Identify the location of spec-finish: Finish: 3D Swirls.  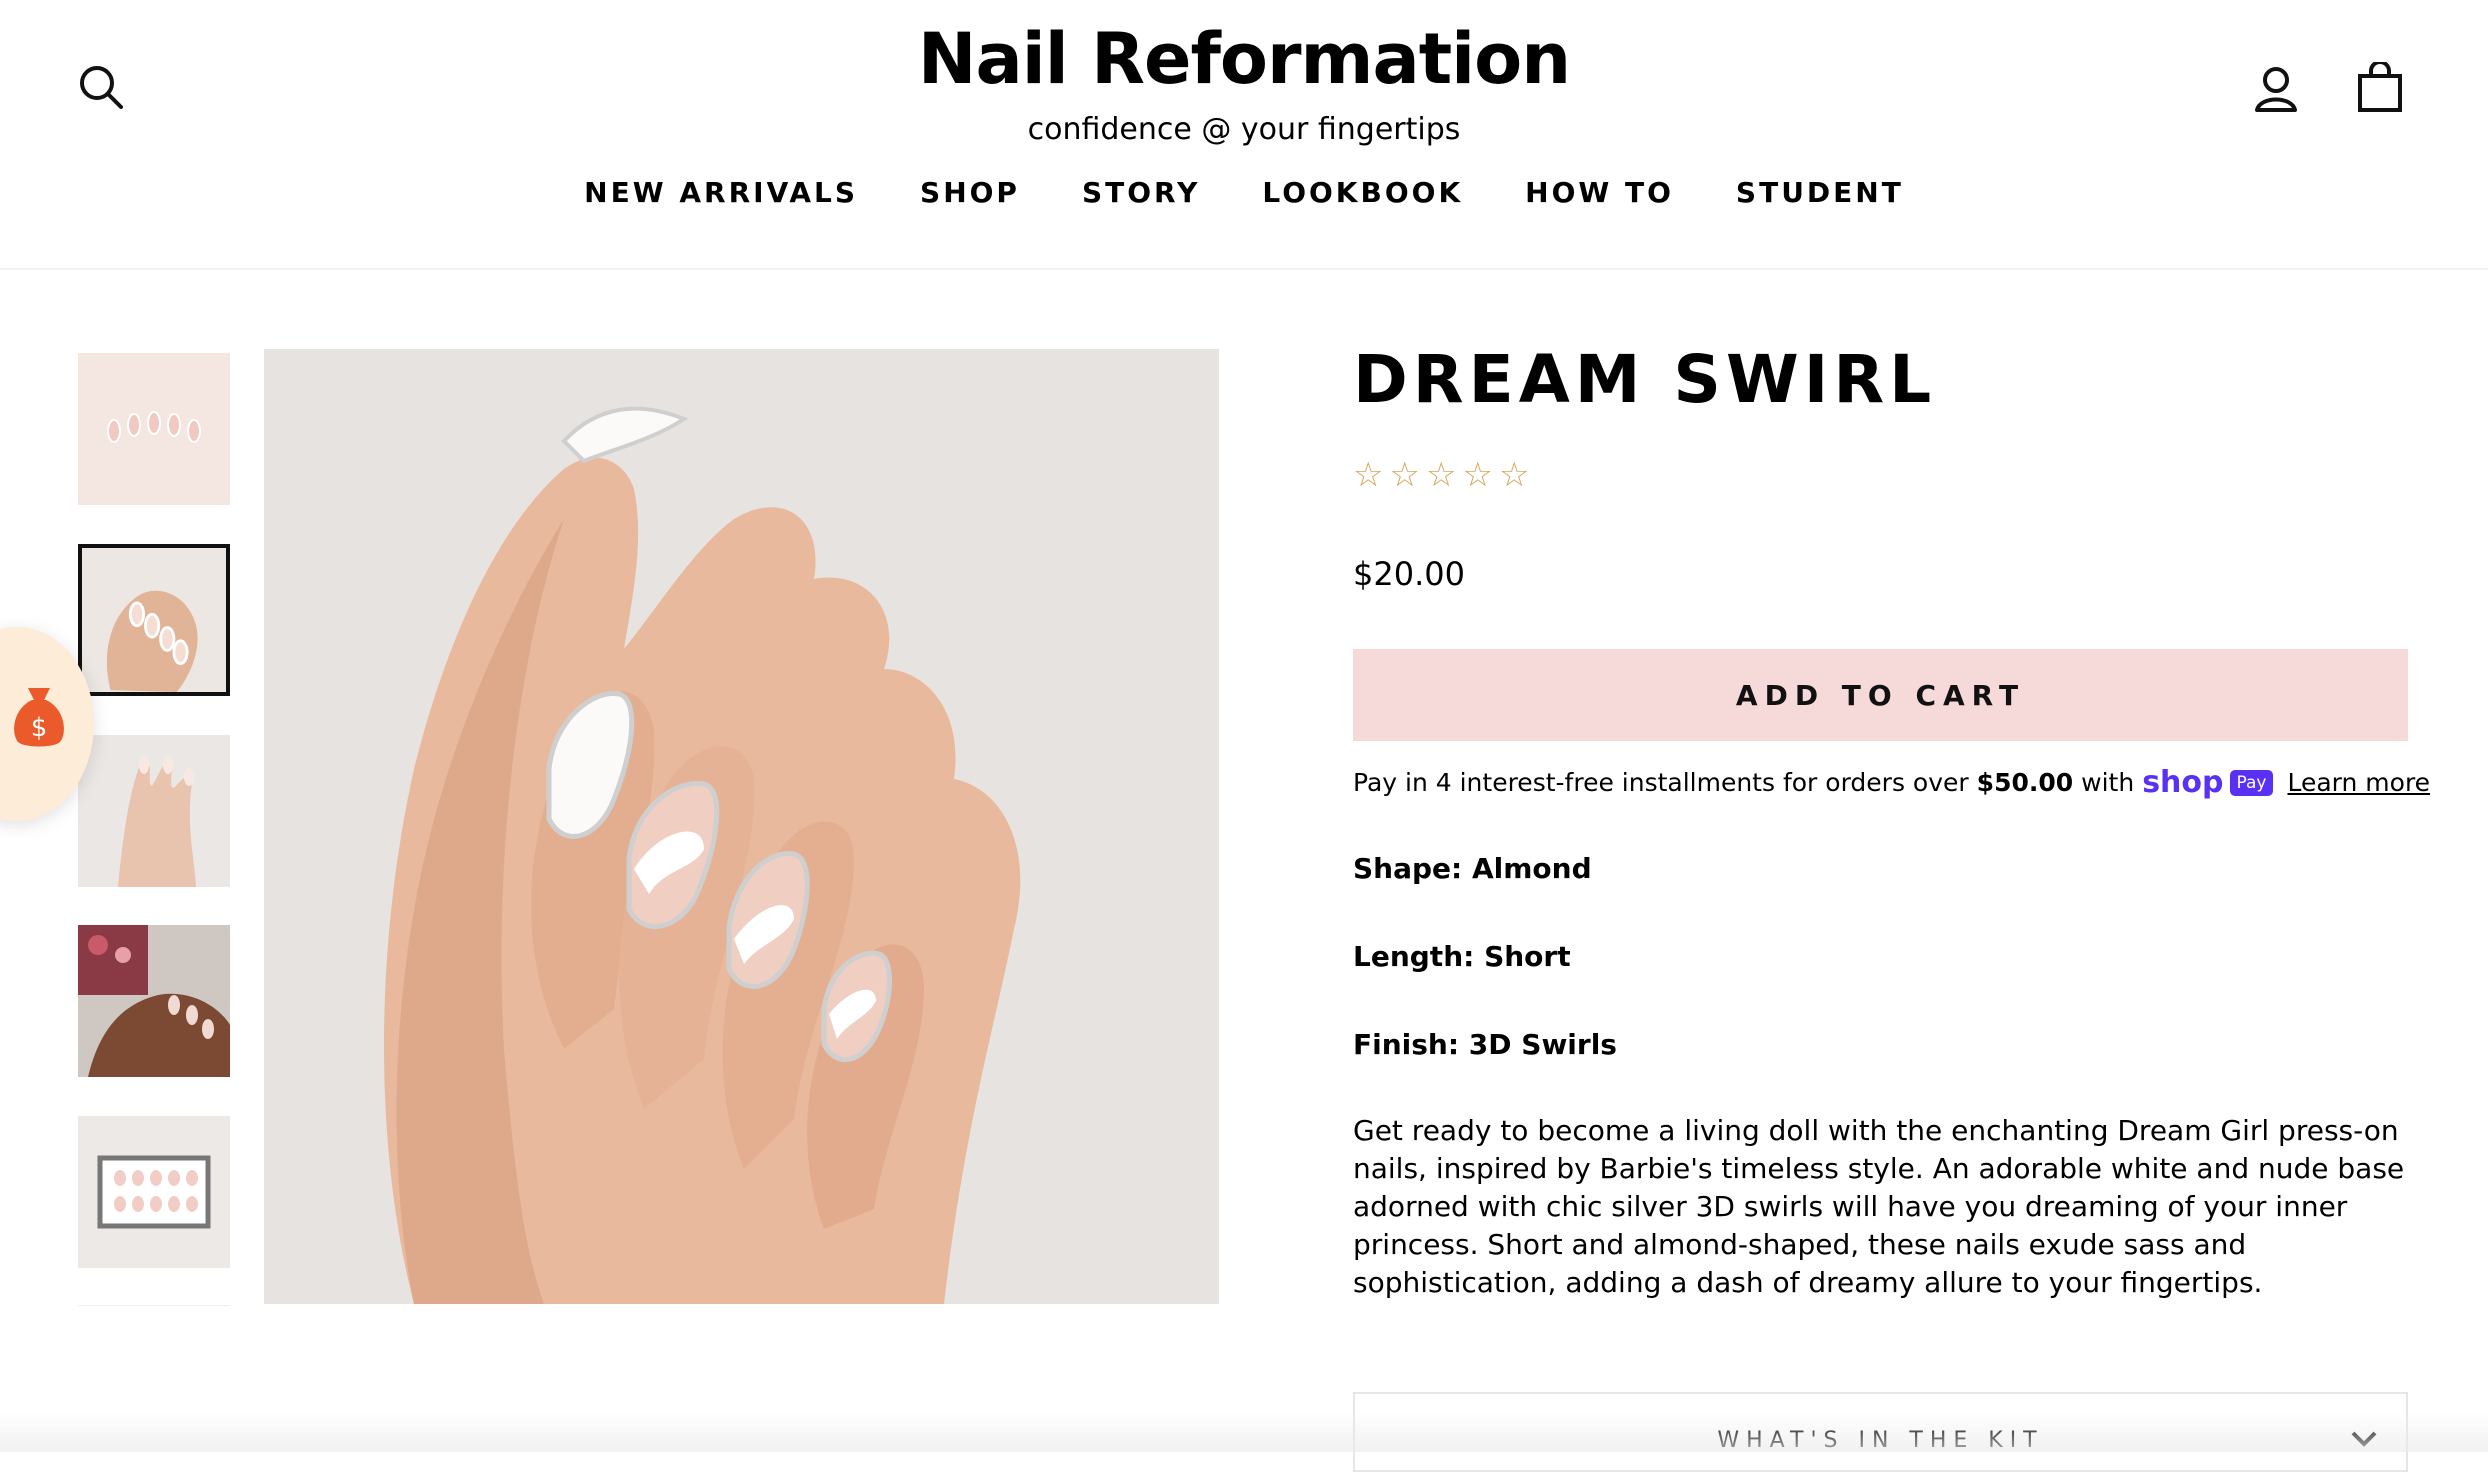
(1485, 1044).